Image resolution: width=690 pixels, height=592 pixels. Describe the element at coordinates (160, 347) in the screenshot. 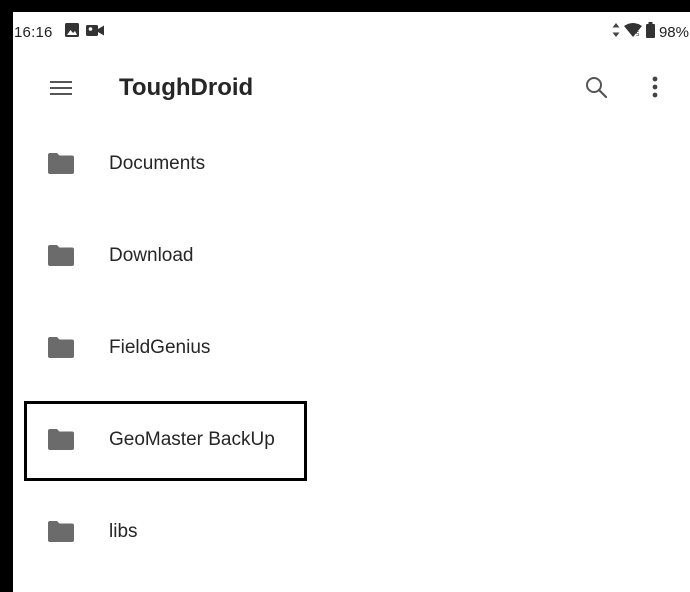

I see `folder-label: FieldGenius` at that location.